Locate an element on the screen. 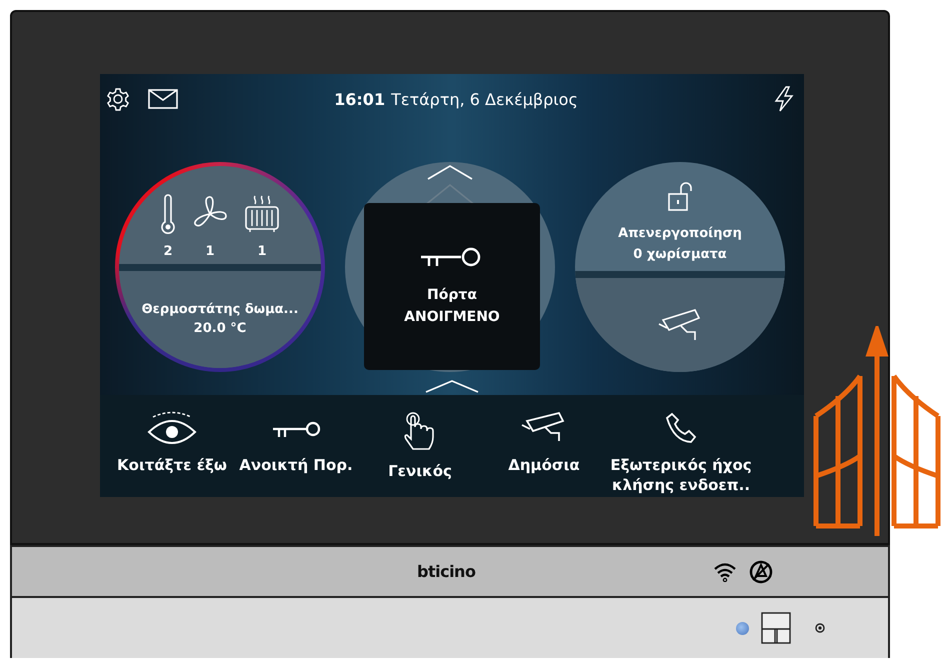 This screenshot has width=952, height=668. thermometer-icon is located at coordinates (168, 214).